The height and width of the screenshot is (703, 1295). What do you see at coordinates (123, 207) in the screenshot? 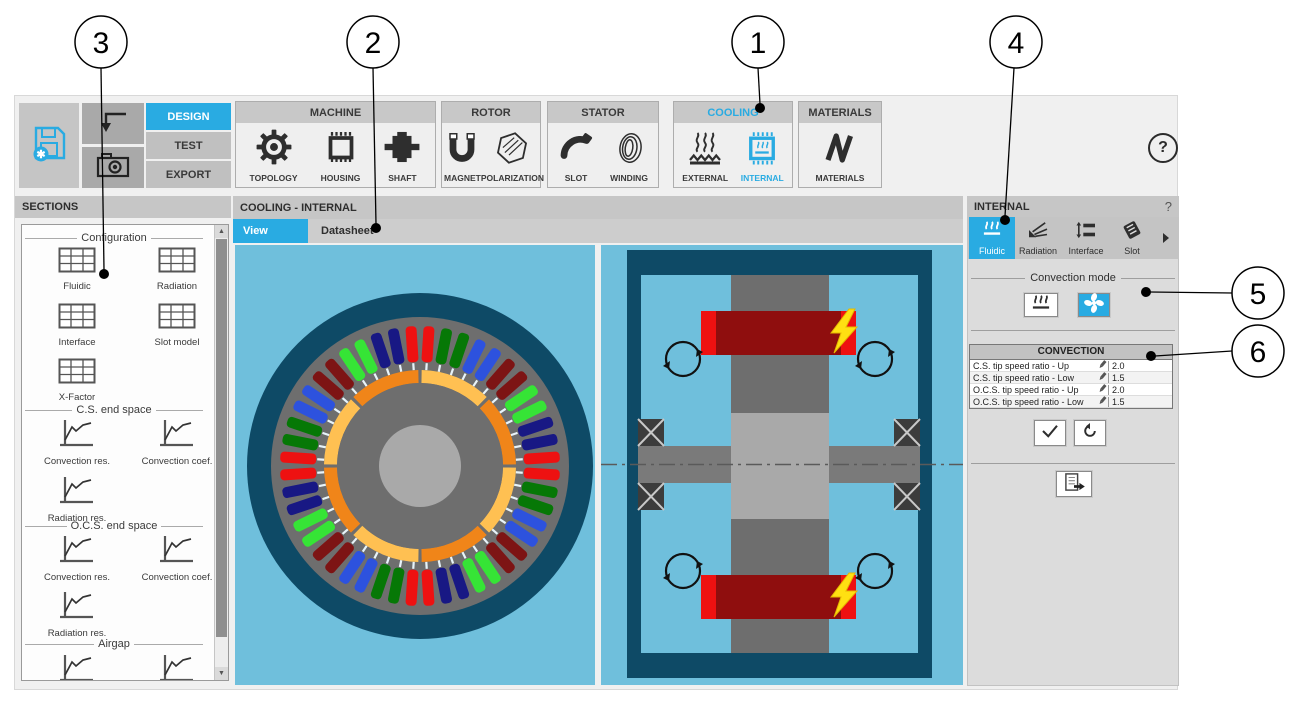
I see `sections-panel-header: SECTIONS` at bounding box center [123, 207].